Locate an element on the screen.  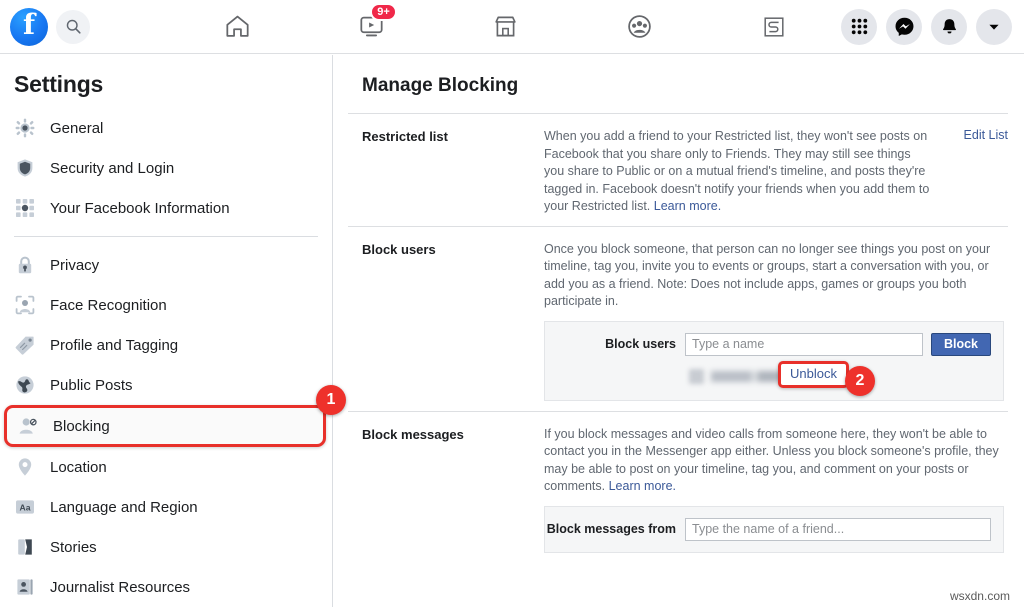
sidebar-item-label: Journalist Resources is located at coordinates (120, 587).